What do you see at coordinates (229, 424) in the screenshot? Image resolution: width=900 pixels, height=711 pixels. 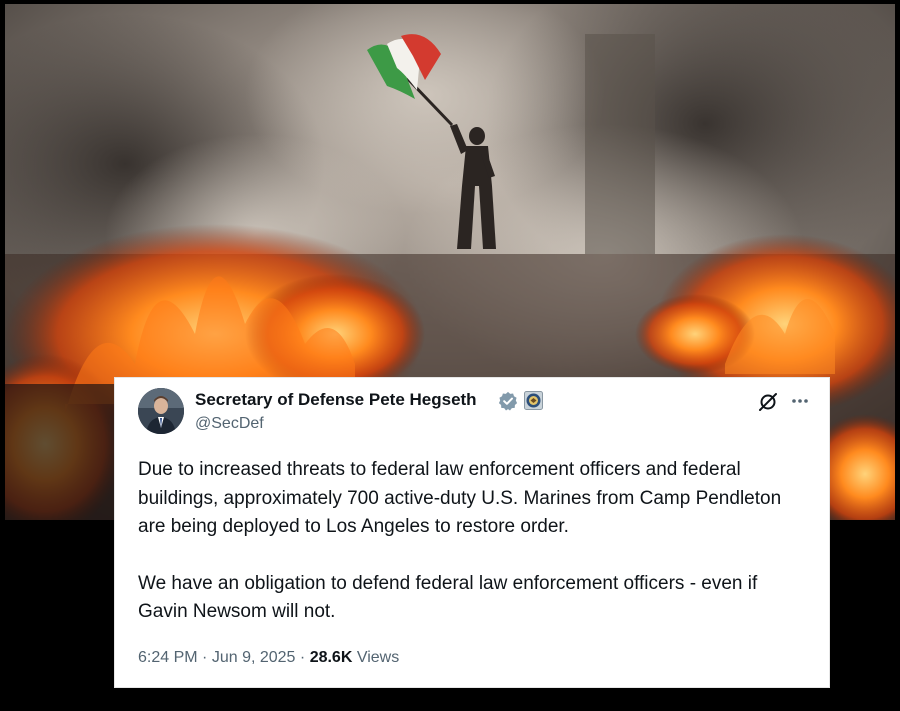 I see `author-handle: @SecDef` at bounding box center [229, 424].